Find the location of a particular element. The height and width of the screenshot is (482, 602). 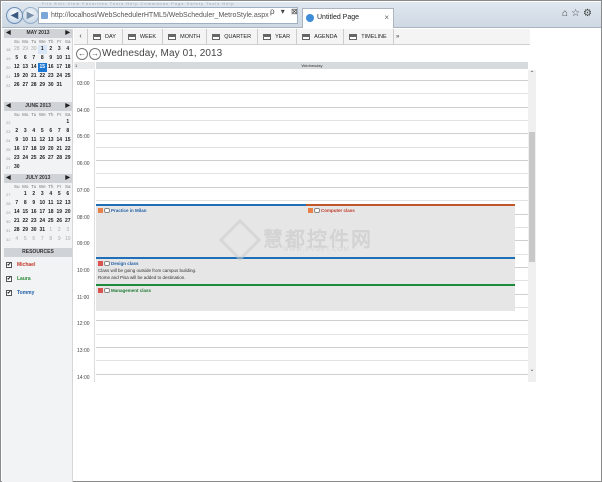

event-management-class: Management class is located at coordinates (305, 297).